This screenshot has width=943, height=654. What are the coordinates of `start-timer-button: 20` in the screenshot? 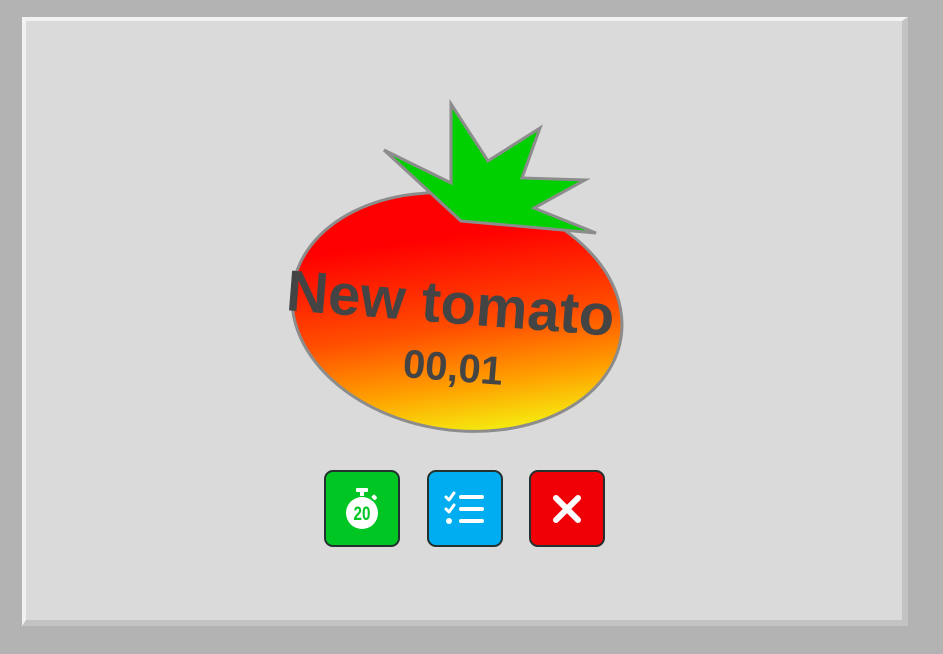 It's located at (362, 508).